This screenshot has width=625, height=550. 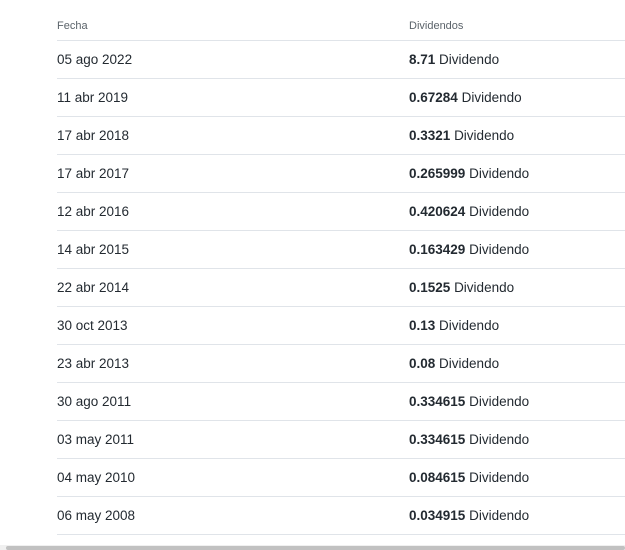 I want to click on dividend-amount: 0.1525, so click(x=430, y=287).